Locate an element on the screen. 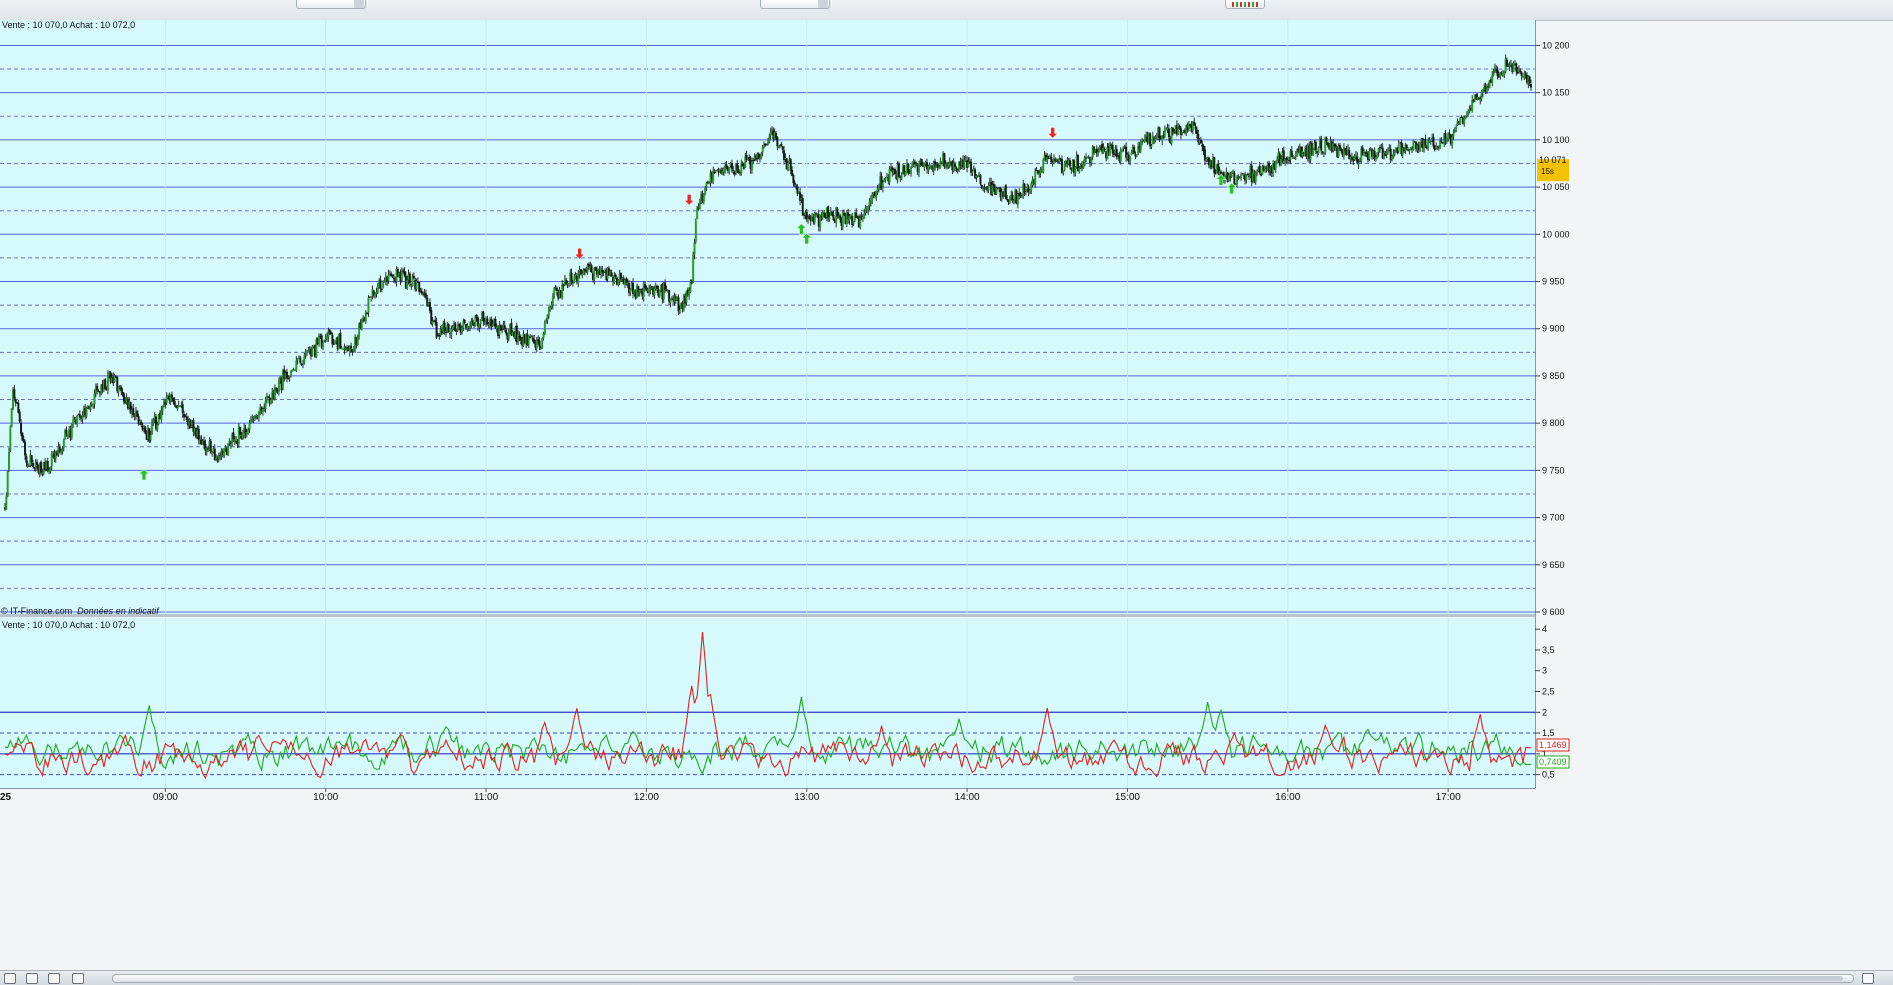 This screenshot has height=985, width=1893. time-scrollbar is located at coordinates (983, 978).